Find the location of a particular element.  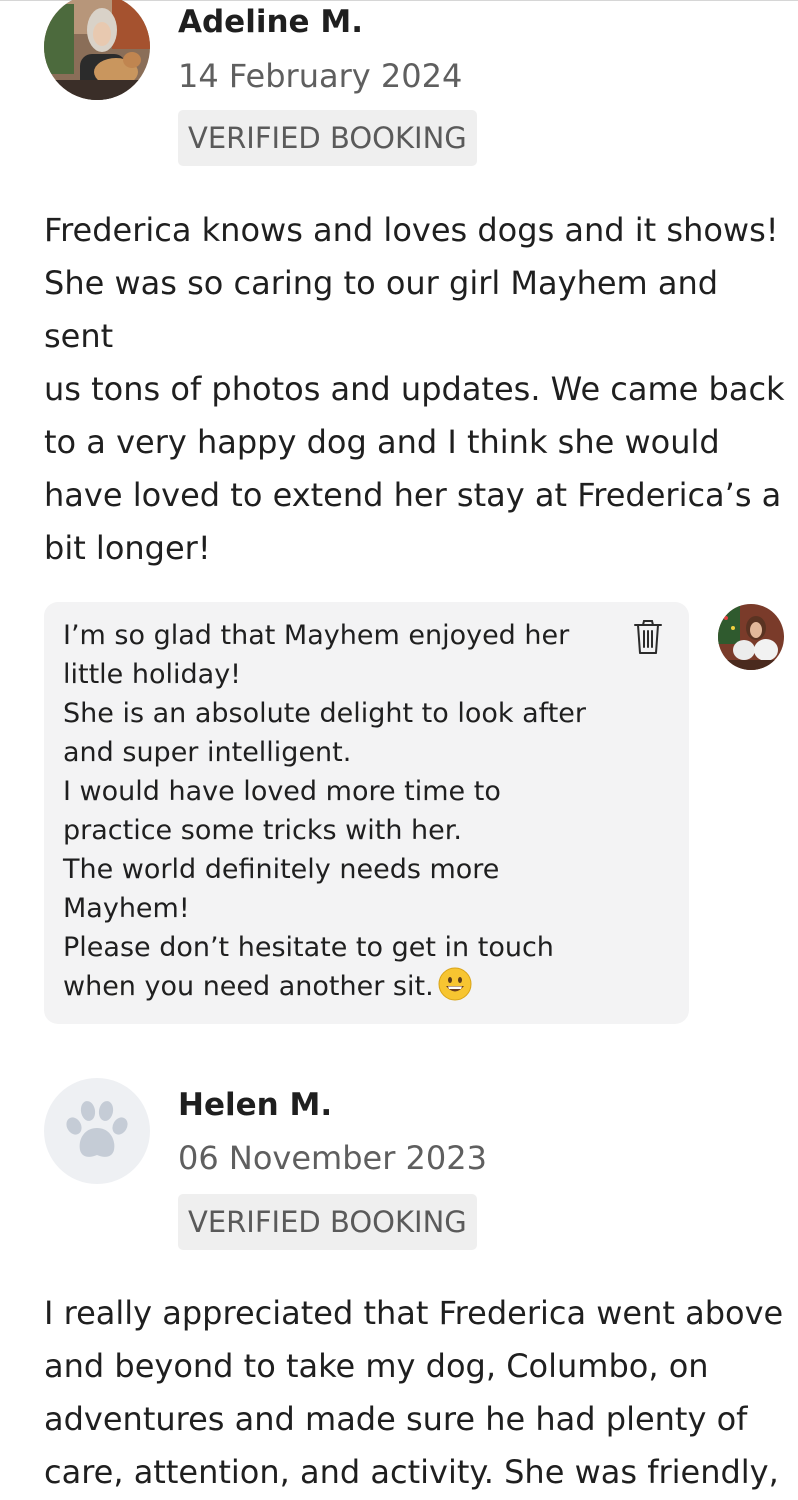

grinning-face-emoji is located at coordinates (455, 984).